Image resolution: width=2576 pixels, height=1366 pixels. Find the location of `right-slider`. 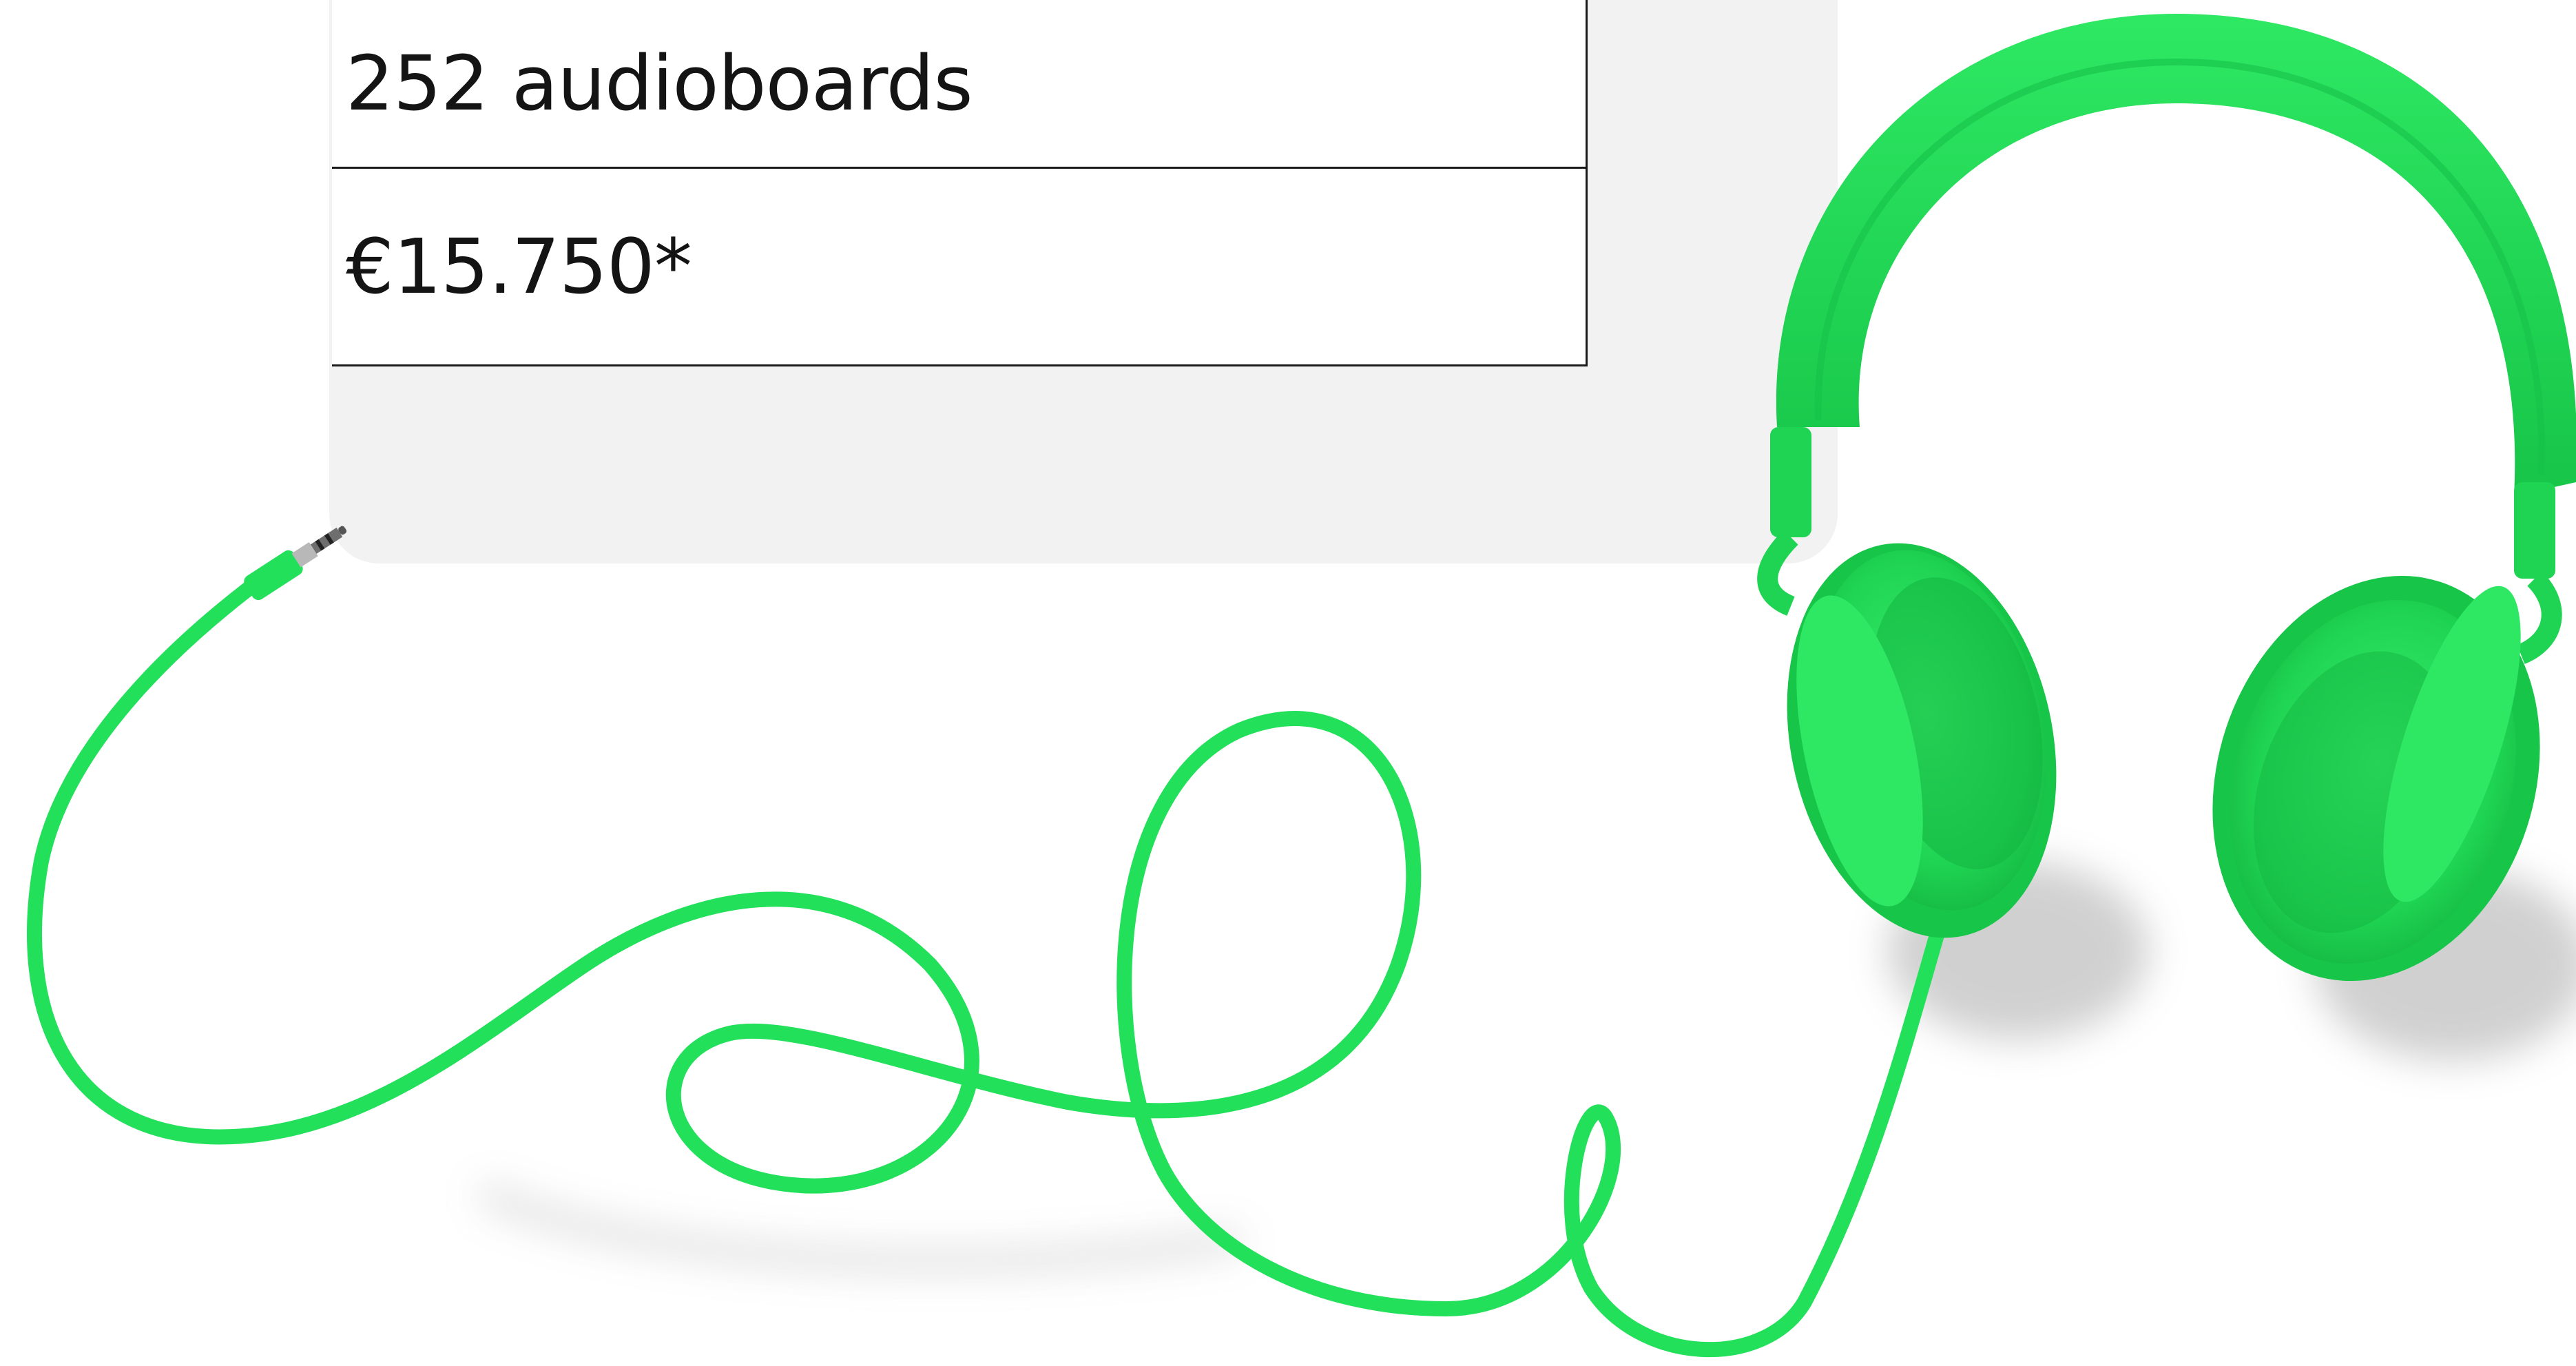

right-slider is located at coordinates (2534, 530).